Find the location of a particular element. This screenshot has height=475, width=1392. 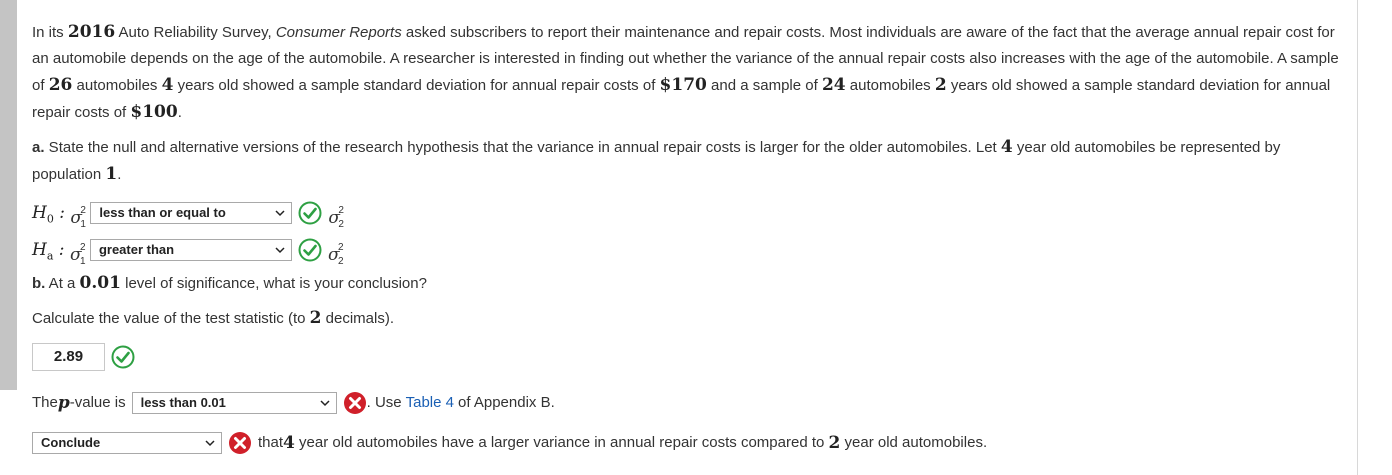

select-value: greater than is located at coordinates (136, 249).